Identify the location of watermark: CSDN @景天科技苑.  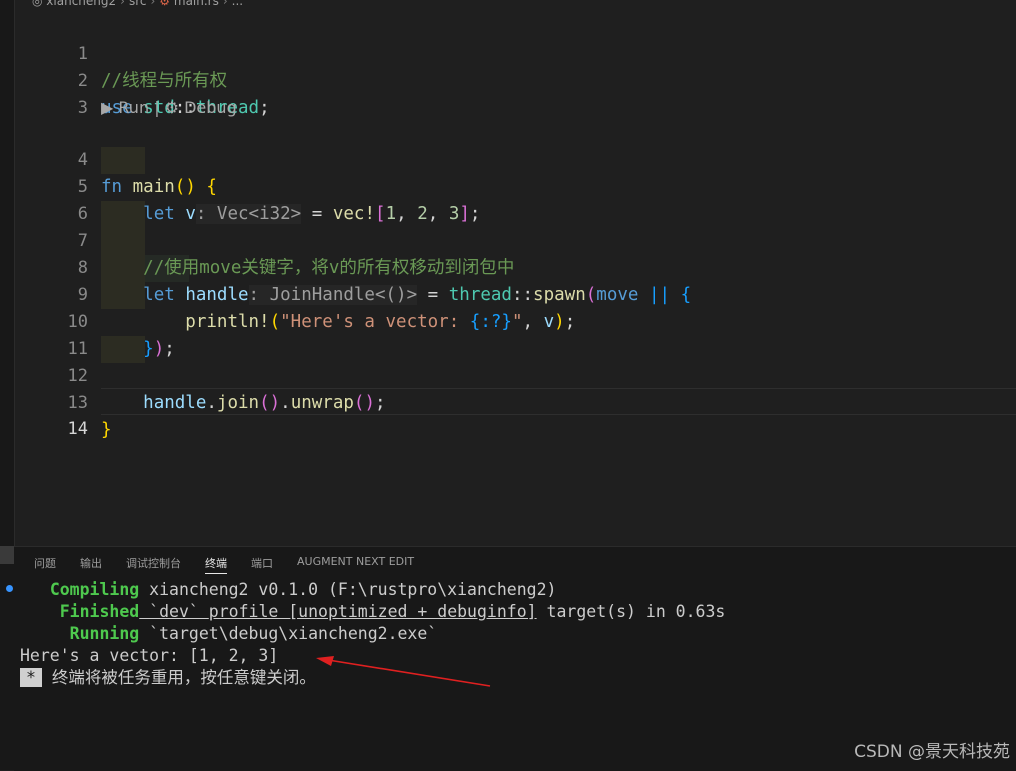
(932, 752).